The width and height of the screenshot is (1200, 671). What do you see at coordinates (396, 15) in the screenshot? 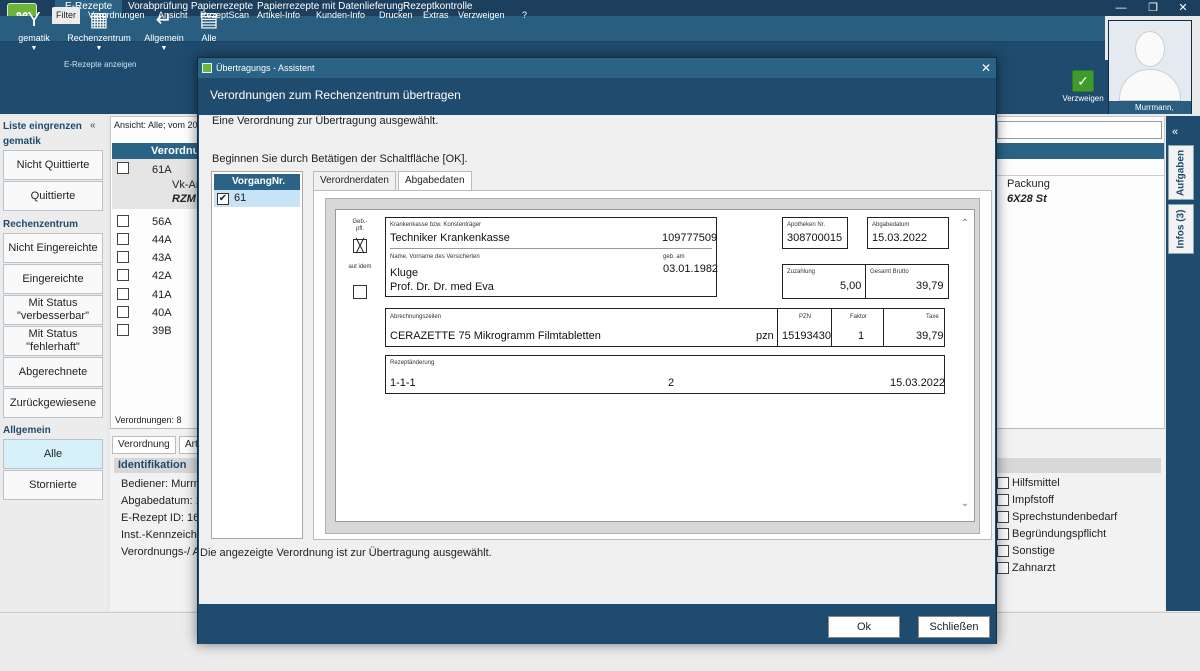
I see `menu-drucken: Drucken` at bounding box center [396, 15].